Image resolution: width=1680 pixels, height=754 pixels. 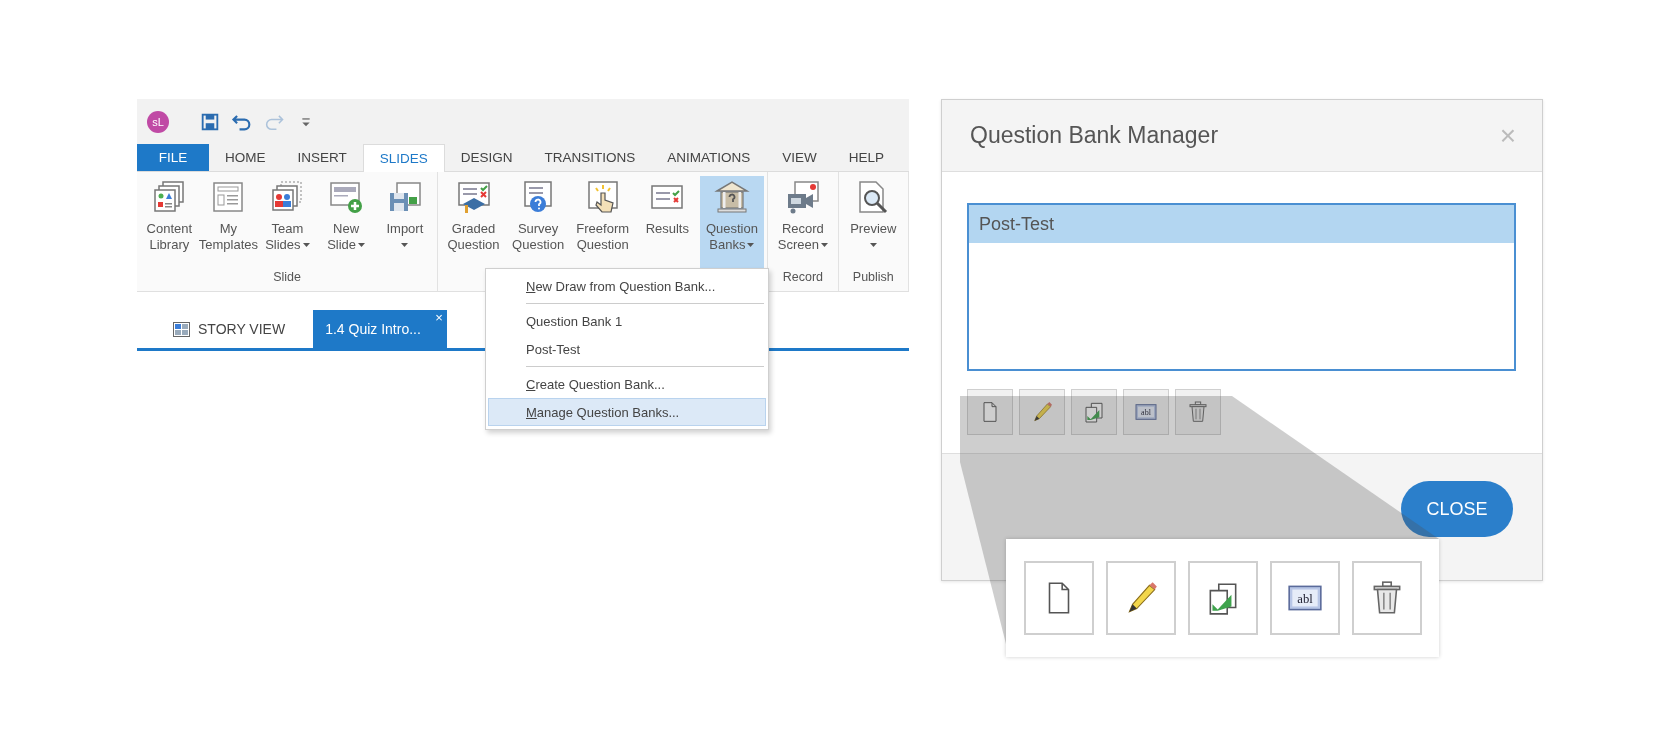 I want to click on ribbon-tab: DESIGN, so click(x=486, y=157).